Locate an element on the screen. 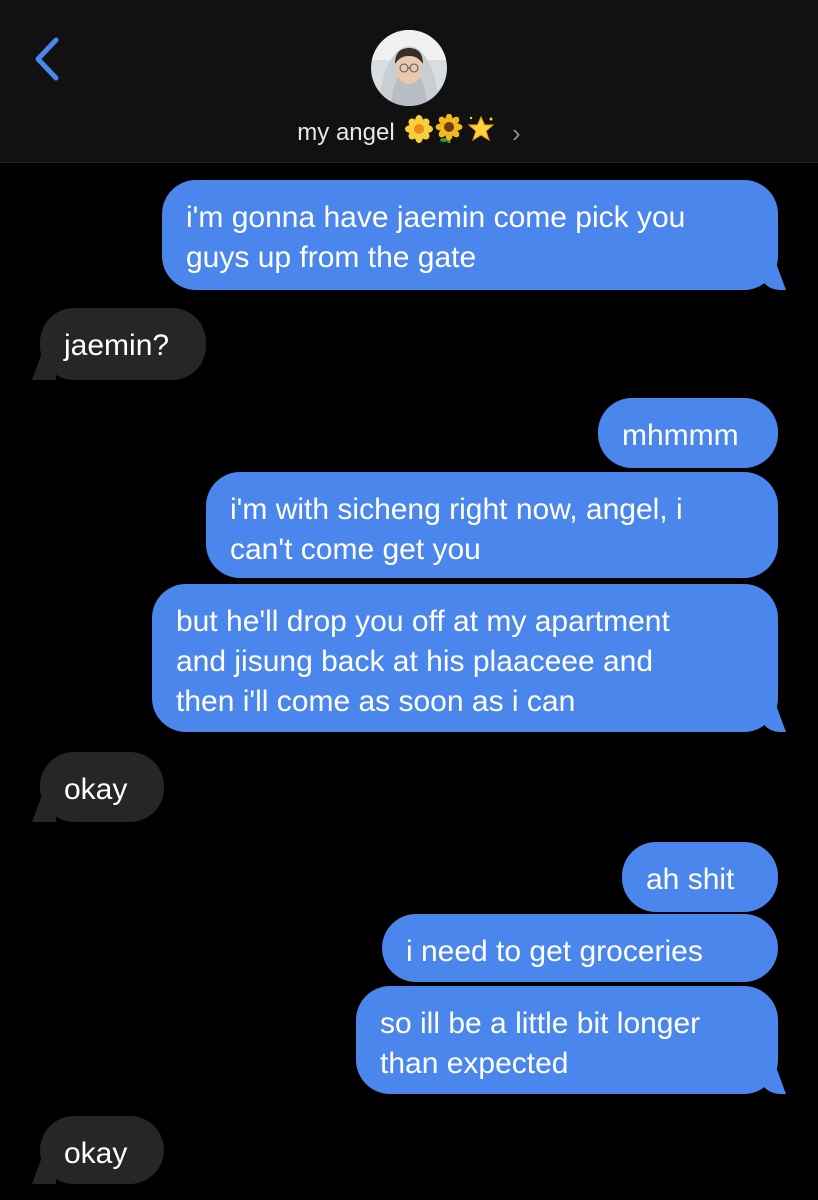 The width and height of the screenshot is (818, 1200). contact-emoji is located at coordinates (451, 132).